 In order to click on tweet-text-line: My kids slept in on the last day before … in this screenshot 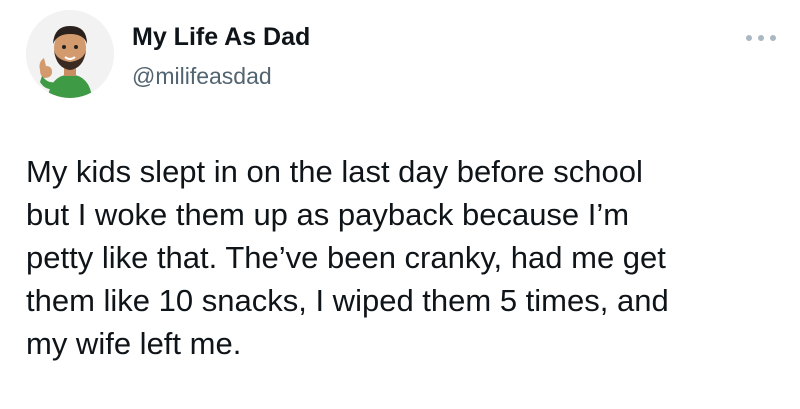, I will do `click(334, 171)`.